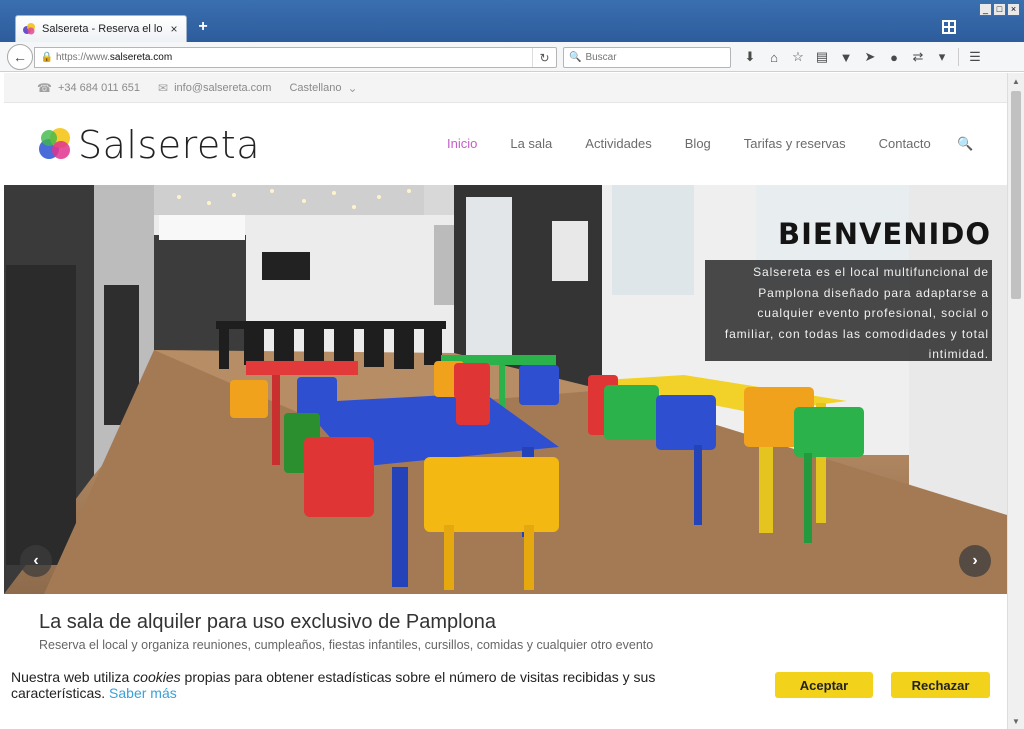 The height and width of the screenshot is (729, 1024). I want to click on lock-icon: 🔒, so click(47, 57).